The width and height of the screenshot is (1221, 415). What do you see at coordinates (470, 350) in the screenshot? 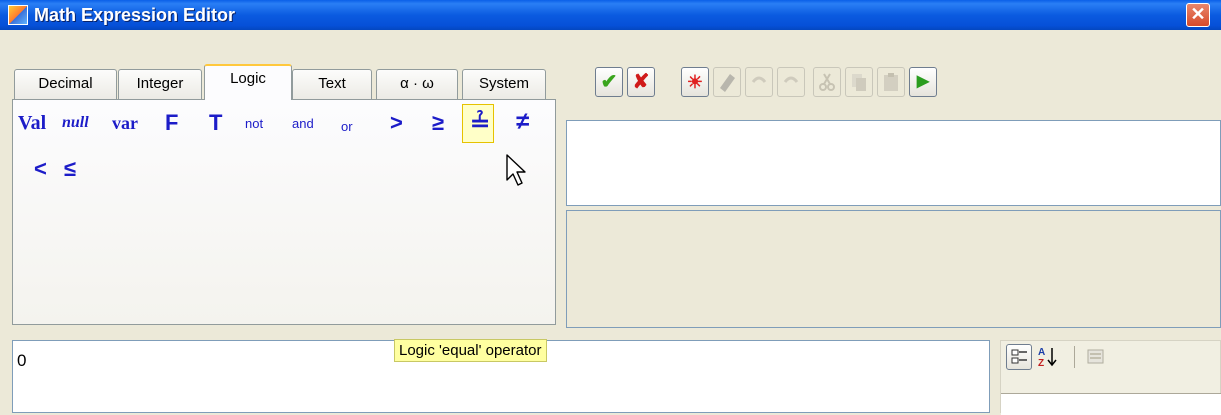
I see `tooltip: Logic 'equal' operator` at bounding box center [470, 350].